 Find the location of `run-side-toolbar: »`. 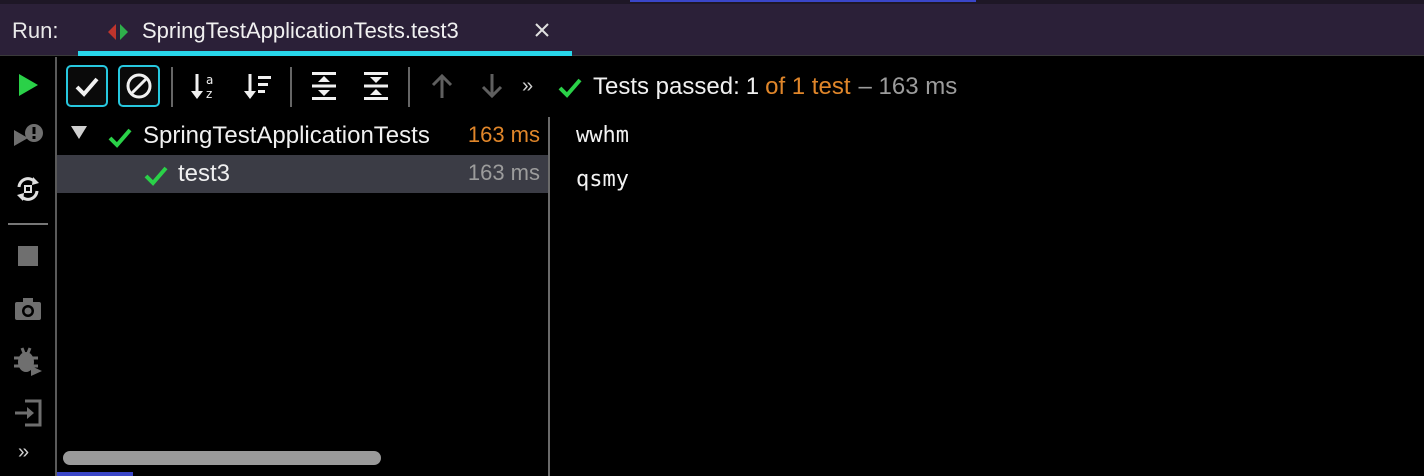

run-side-toolbar: » is located at coordinates (28, 266).